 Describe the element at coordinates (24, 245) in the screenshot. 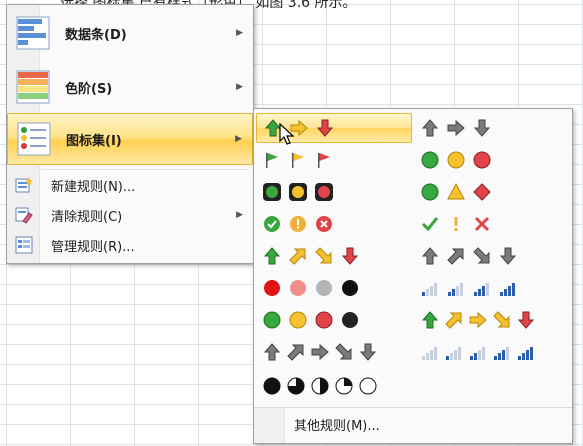

I see `manage-rules-icon` at that location.